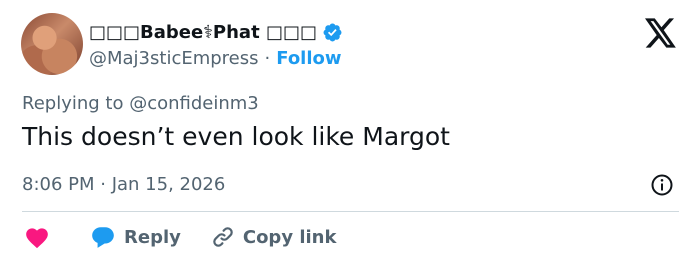 This screenshot has height=264, width=700. What do you see at coordinates (123, 184) in the screenshot?
I see `tweet-timestamp: 8:06 PM · Jan 15, 2026` at bounding box center [123, 184].